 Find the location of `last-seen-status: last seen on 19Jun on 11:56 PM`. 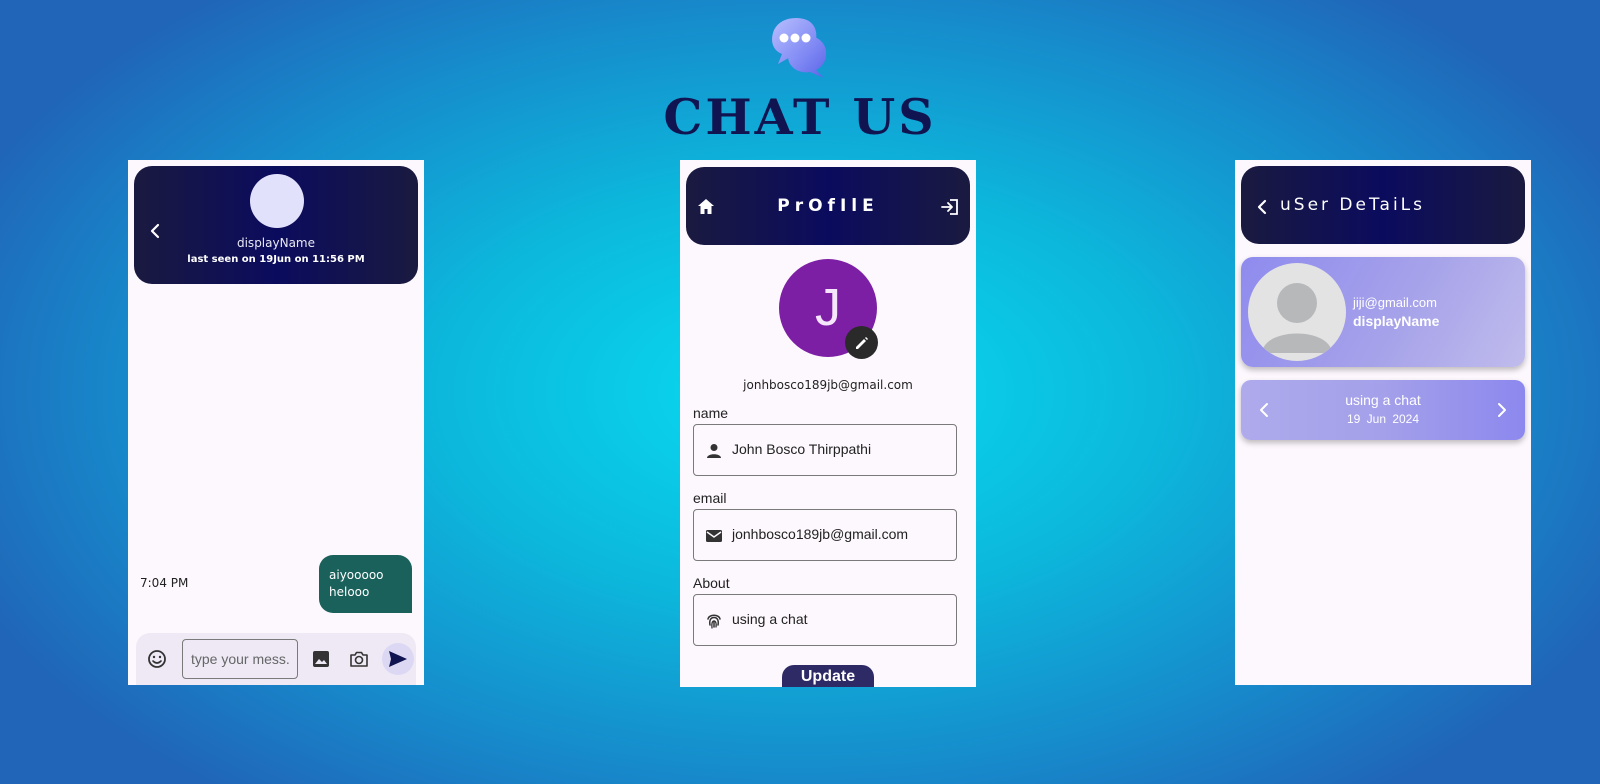

last-seen-status: last seen on 19Jun on 11:56 PM is located at coordinates (276, 259).